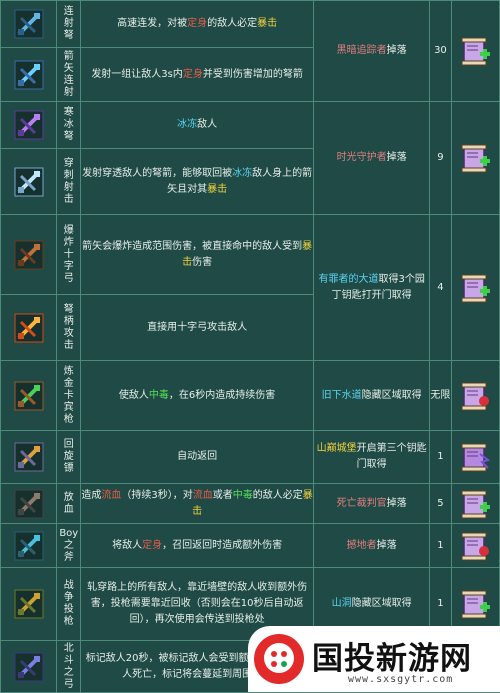 This screenshot has height=693, width=500. I want to click on boy-axe-icon, so click(28, 546).